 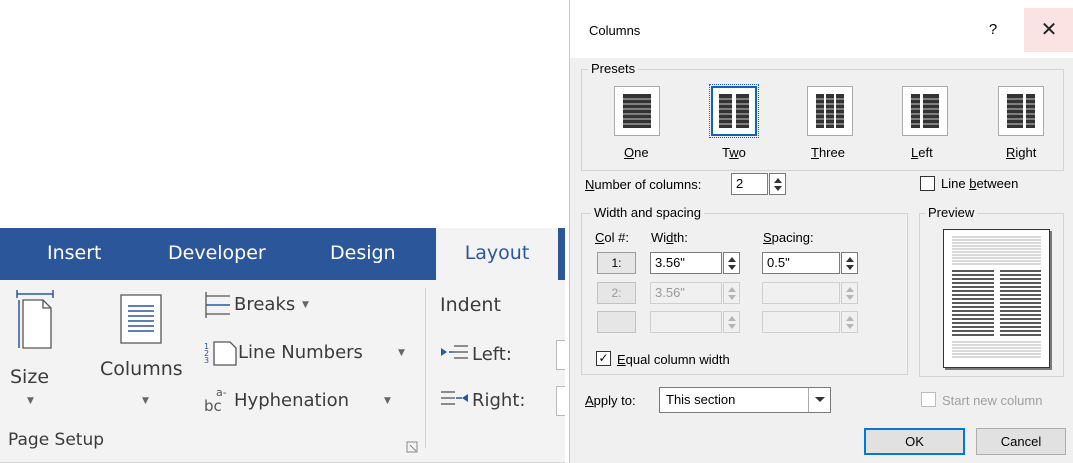 What do you see at coordinates (686, 293) in the screenshot?
I see `column-2-width-input: 3.56"` at bounding box center [686, 293].